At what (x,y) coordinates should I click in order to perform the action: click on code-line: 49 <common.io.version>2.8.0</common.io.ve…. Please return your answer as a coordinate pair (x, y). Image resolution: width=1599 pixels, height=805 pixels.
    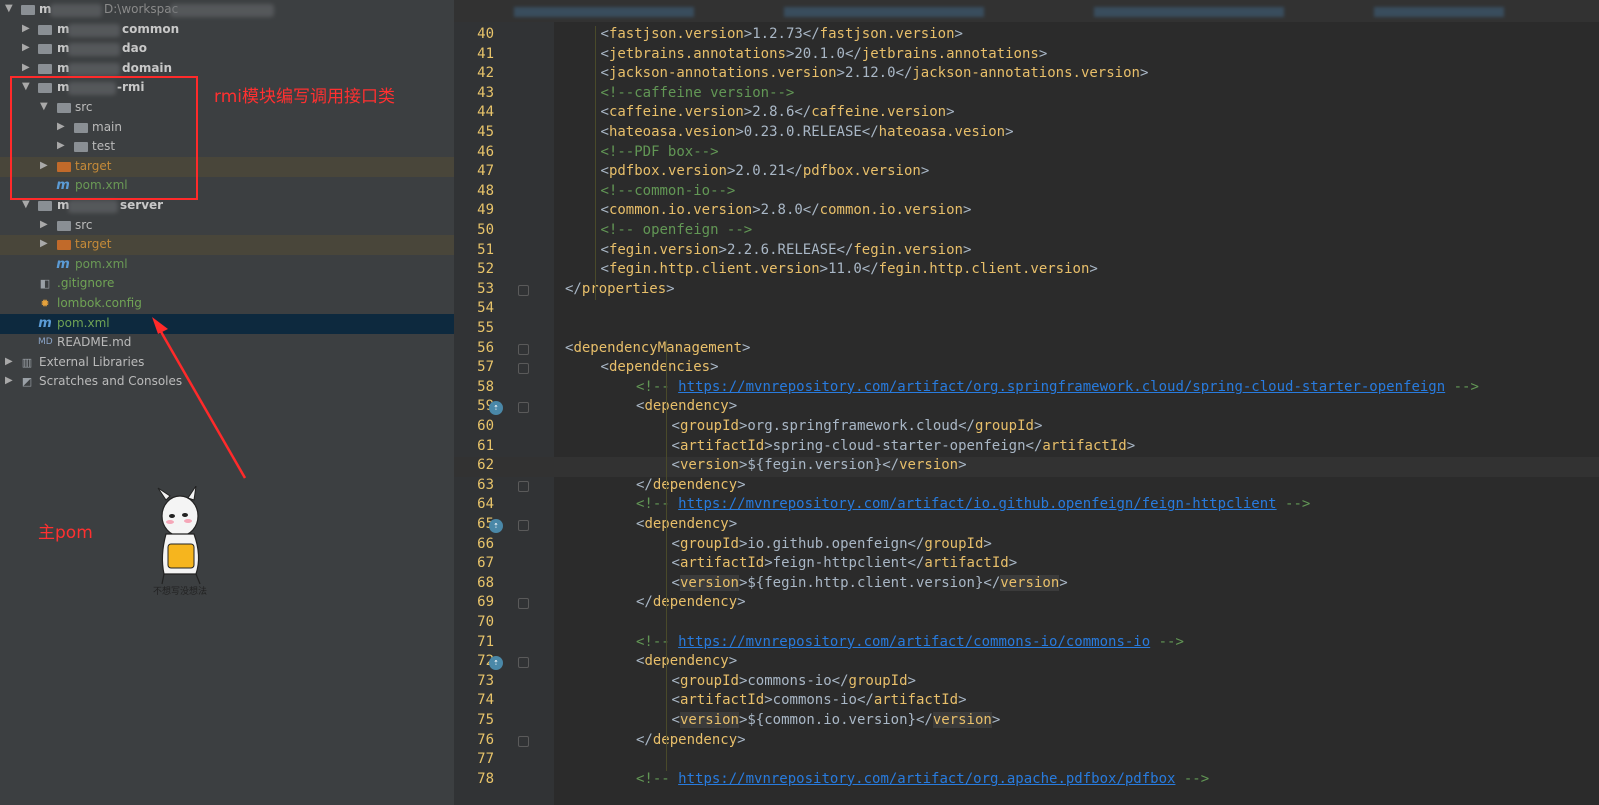
    Looking at the image, I should click on (1026, 212).